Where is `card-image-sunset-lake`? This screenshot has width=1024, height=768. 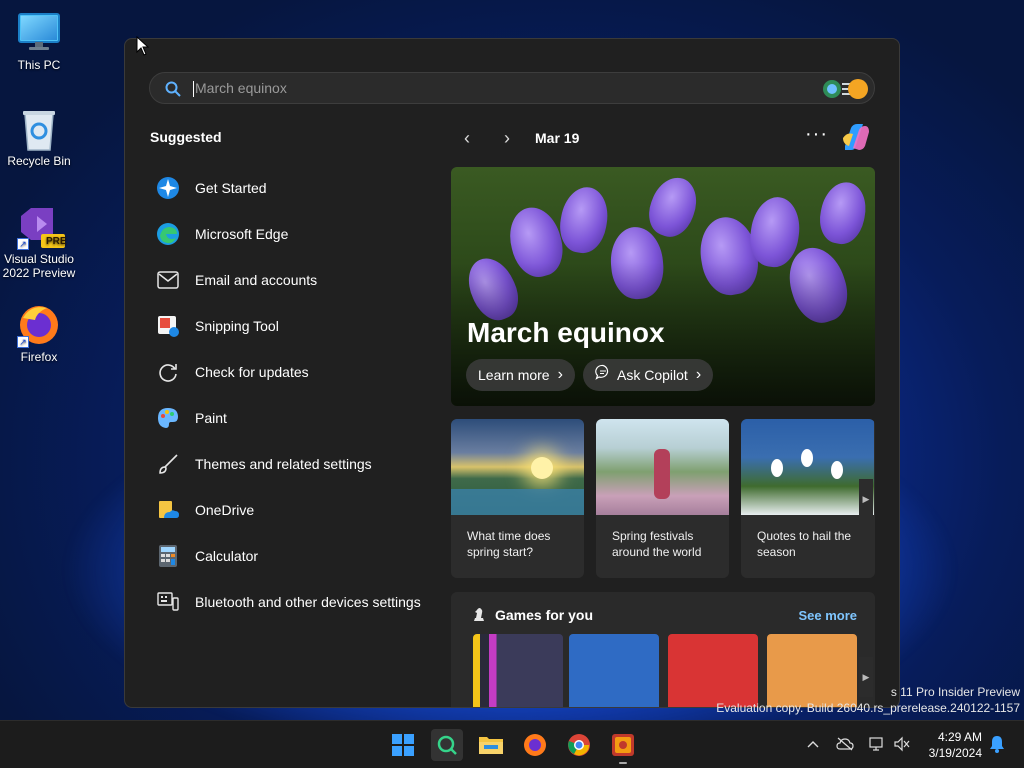
card-image-sunset-lake is located at coordinates (517, 467).